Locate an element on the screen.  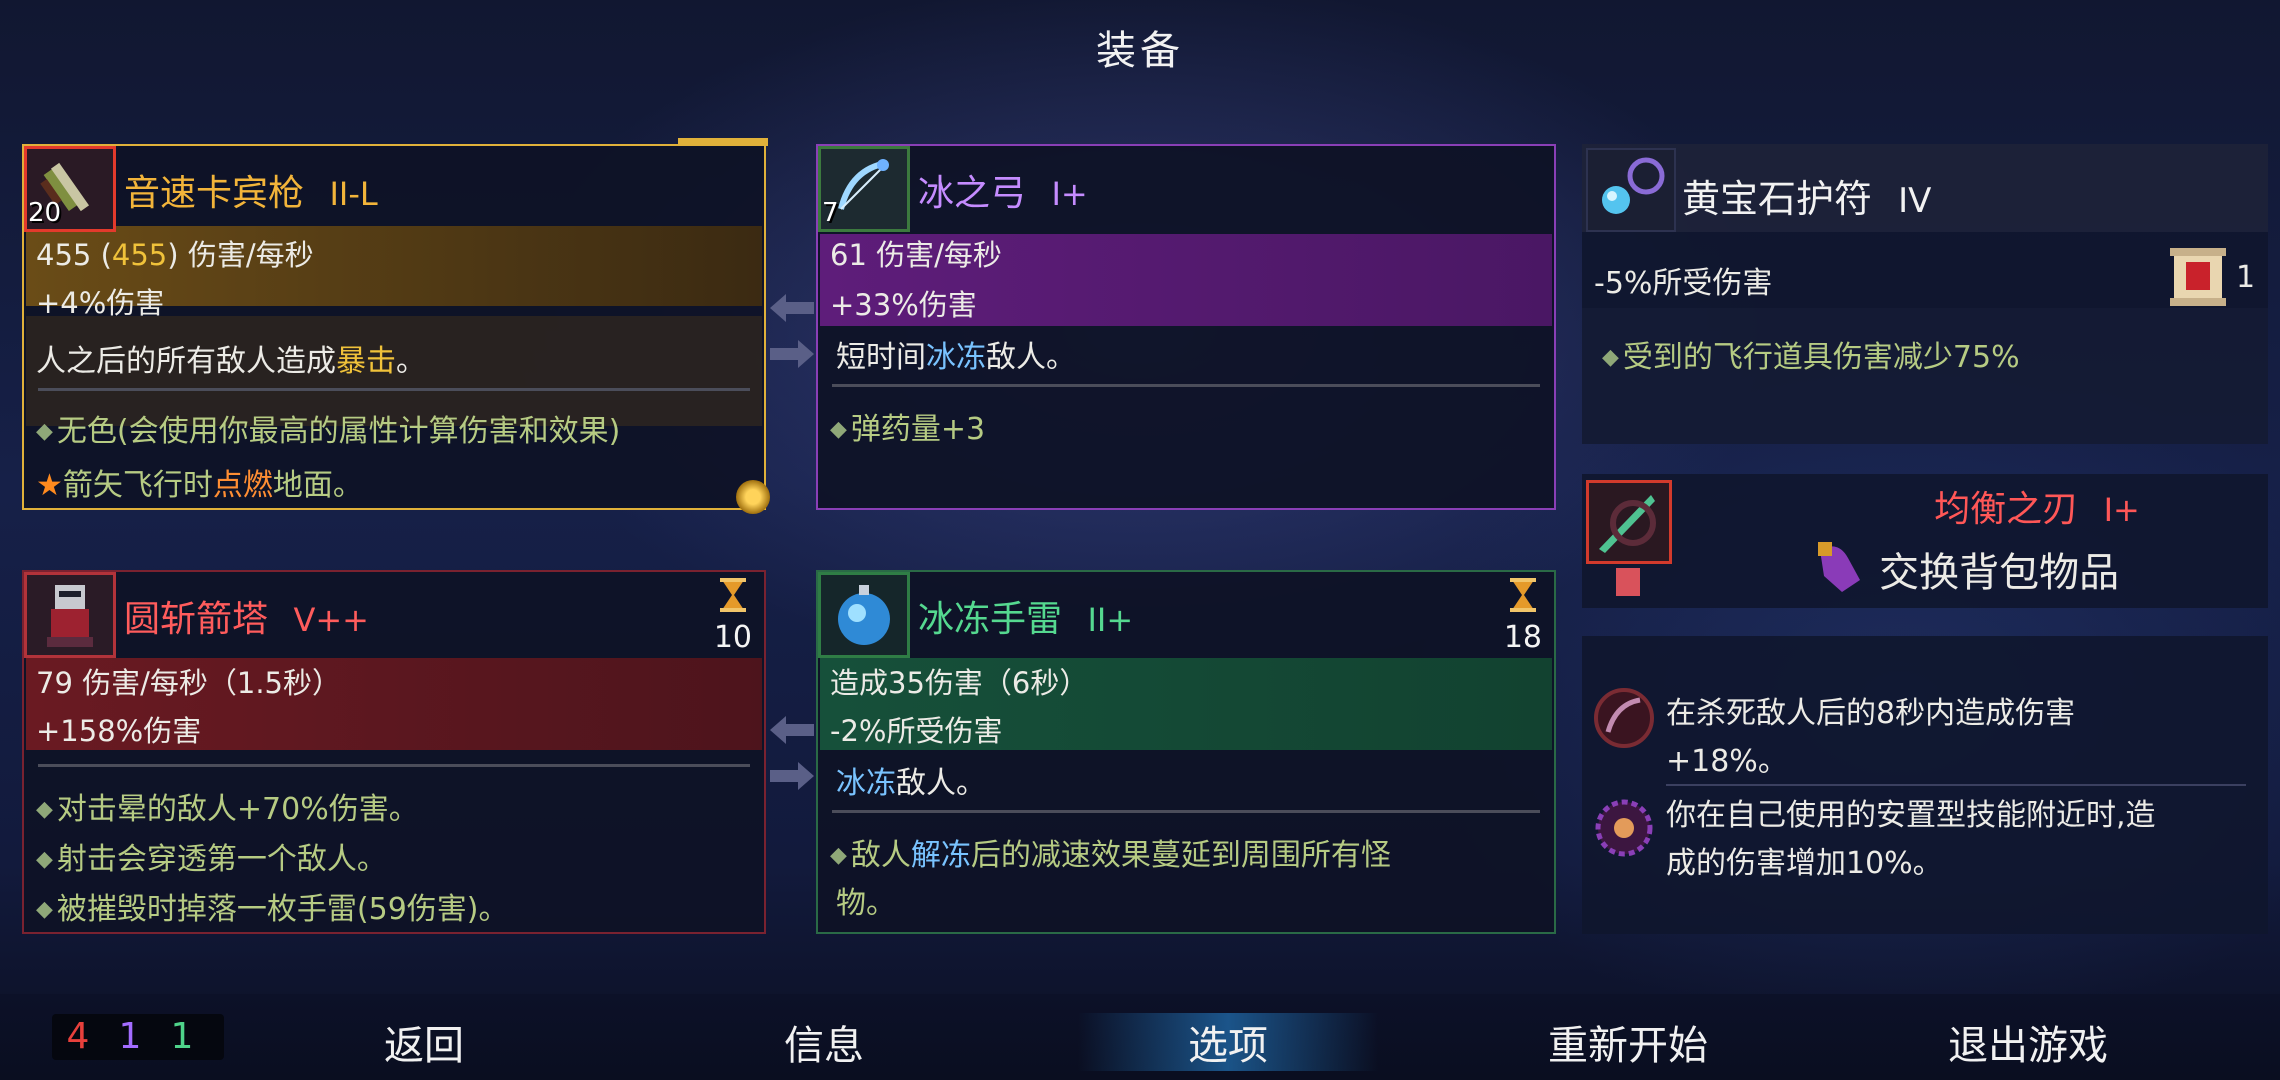
mutation-text: 你在自己使用的安置型技能附近时,造 成的伤害增加10%。 is located at coordinates (1911, 839).